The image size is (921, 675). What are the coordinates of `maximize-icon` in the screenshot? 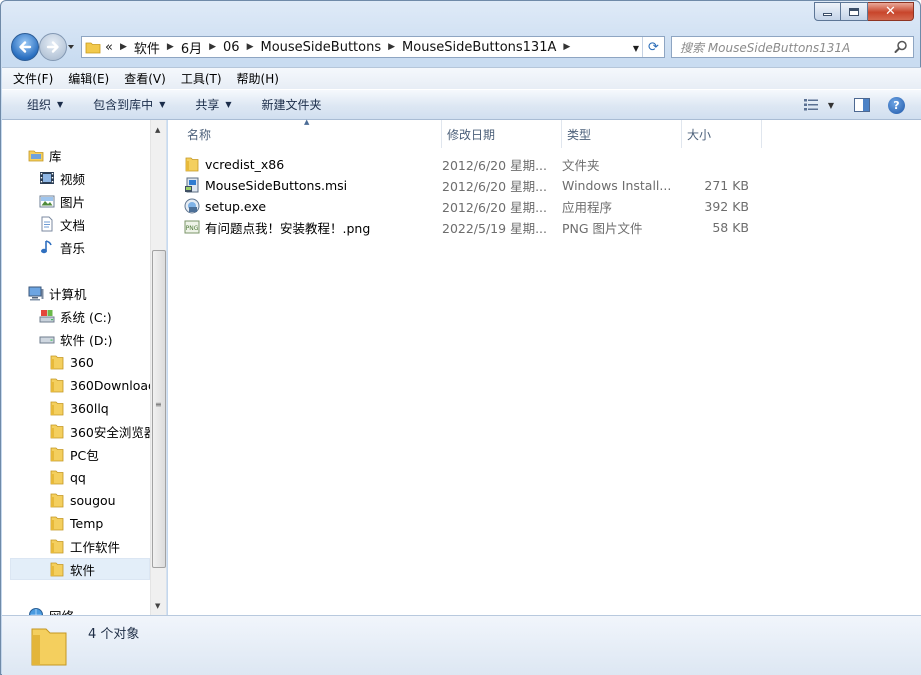 It's located at (854, 11).